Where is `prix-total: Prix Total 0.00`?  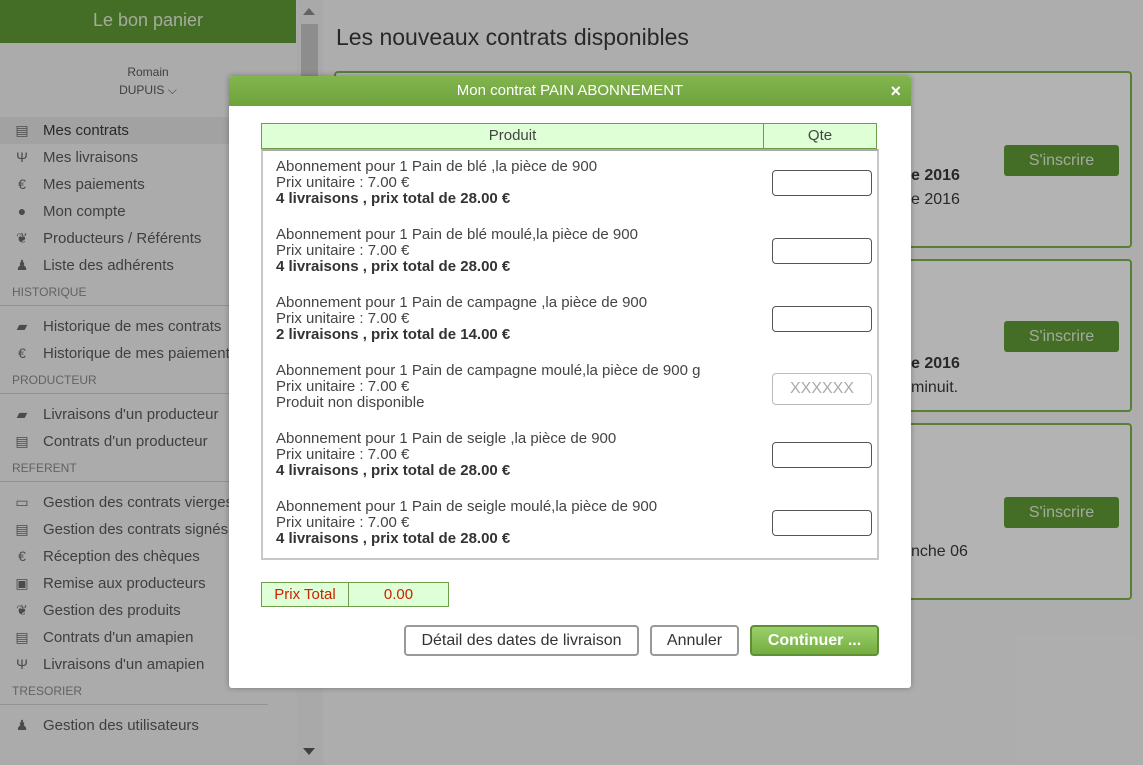
prix-total: Prix Total 0.00 is located at coordinates (355, 594).